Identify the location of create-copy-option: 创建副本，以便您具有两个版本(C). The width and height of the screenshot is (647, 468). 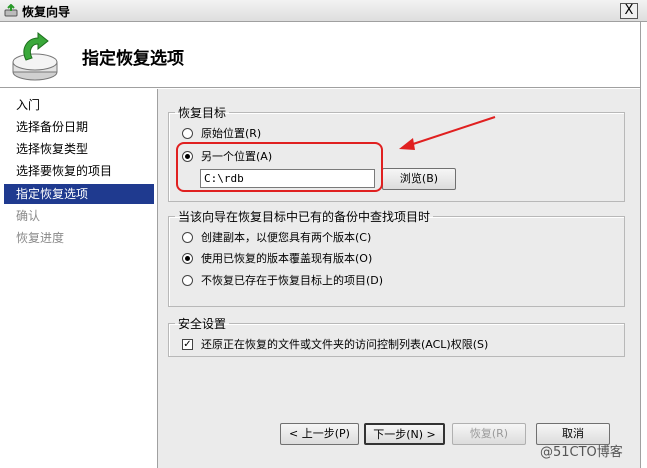
(276, 237).